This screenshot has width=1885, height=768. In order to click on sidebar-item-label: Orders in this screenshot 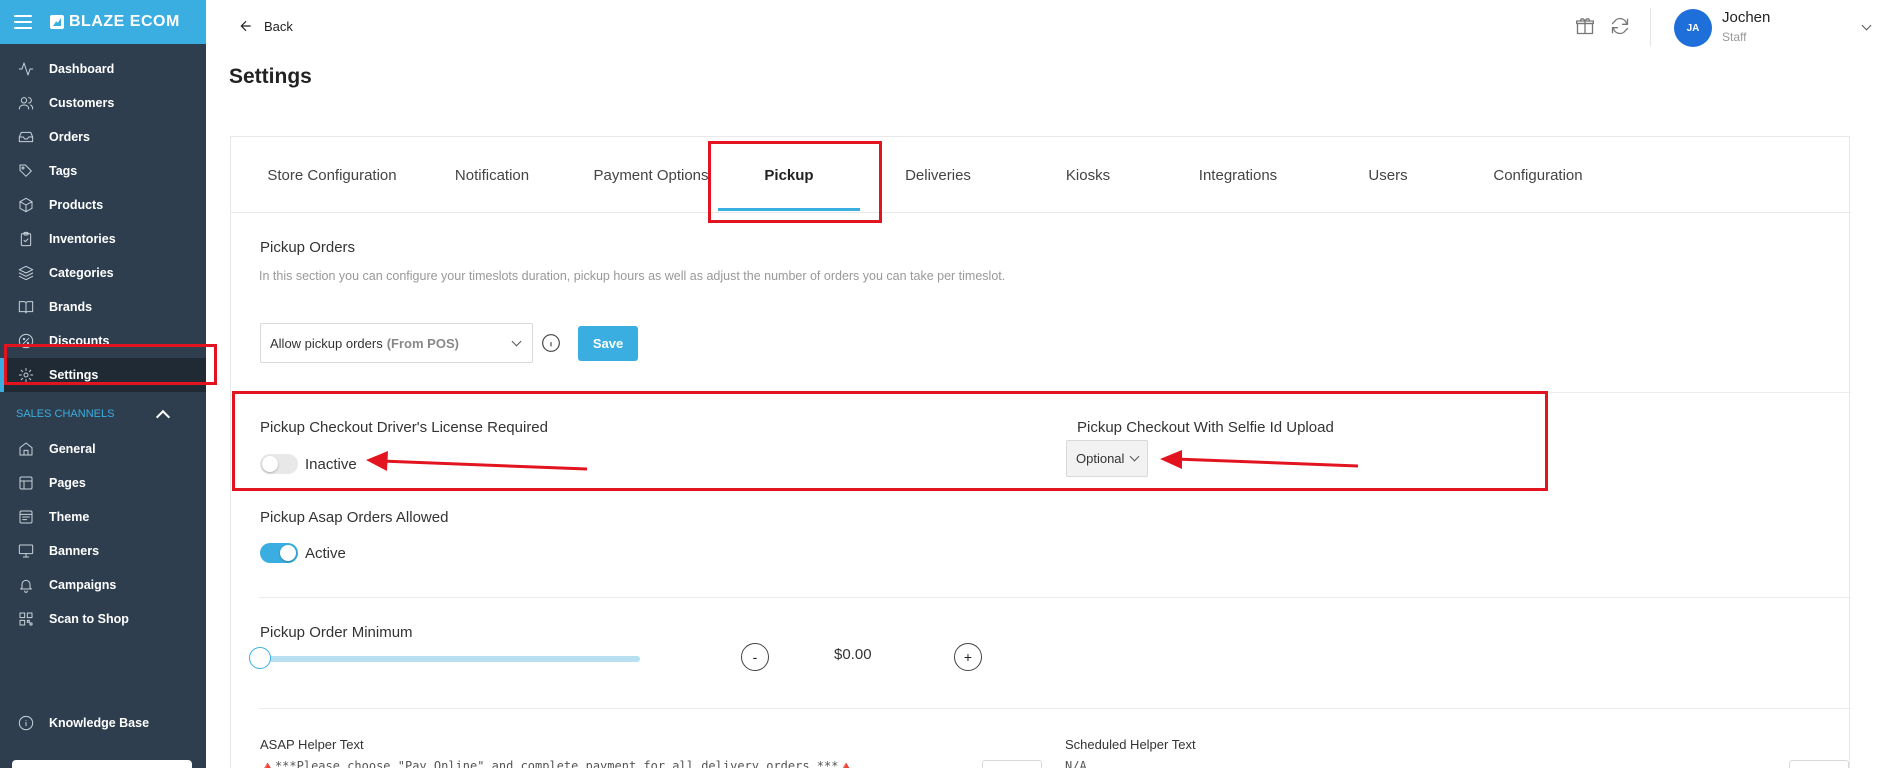, I will do `click(69, 137)`.